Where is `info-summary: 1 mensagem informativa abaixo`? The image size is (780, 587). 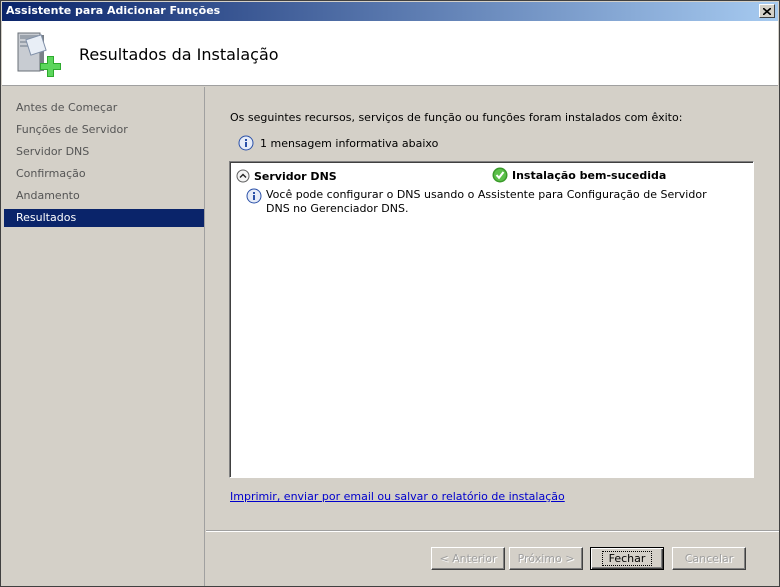 info-summary: 1 mensagem informativa abaixo is located at coordinates (338, 143).